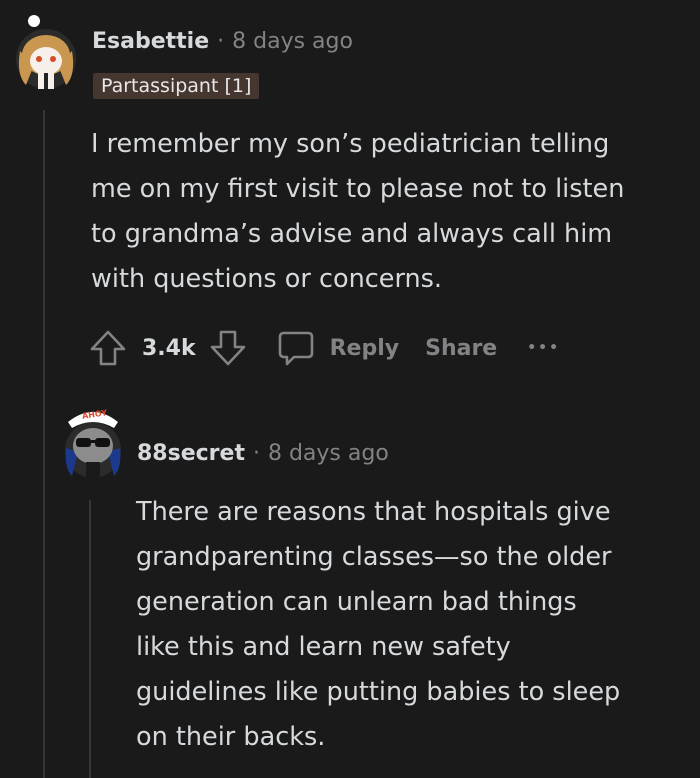  Describe the element at coordinates (267, 279) in the screenshot. I see `comment-body-line: with questions or concerns.` at that location.